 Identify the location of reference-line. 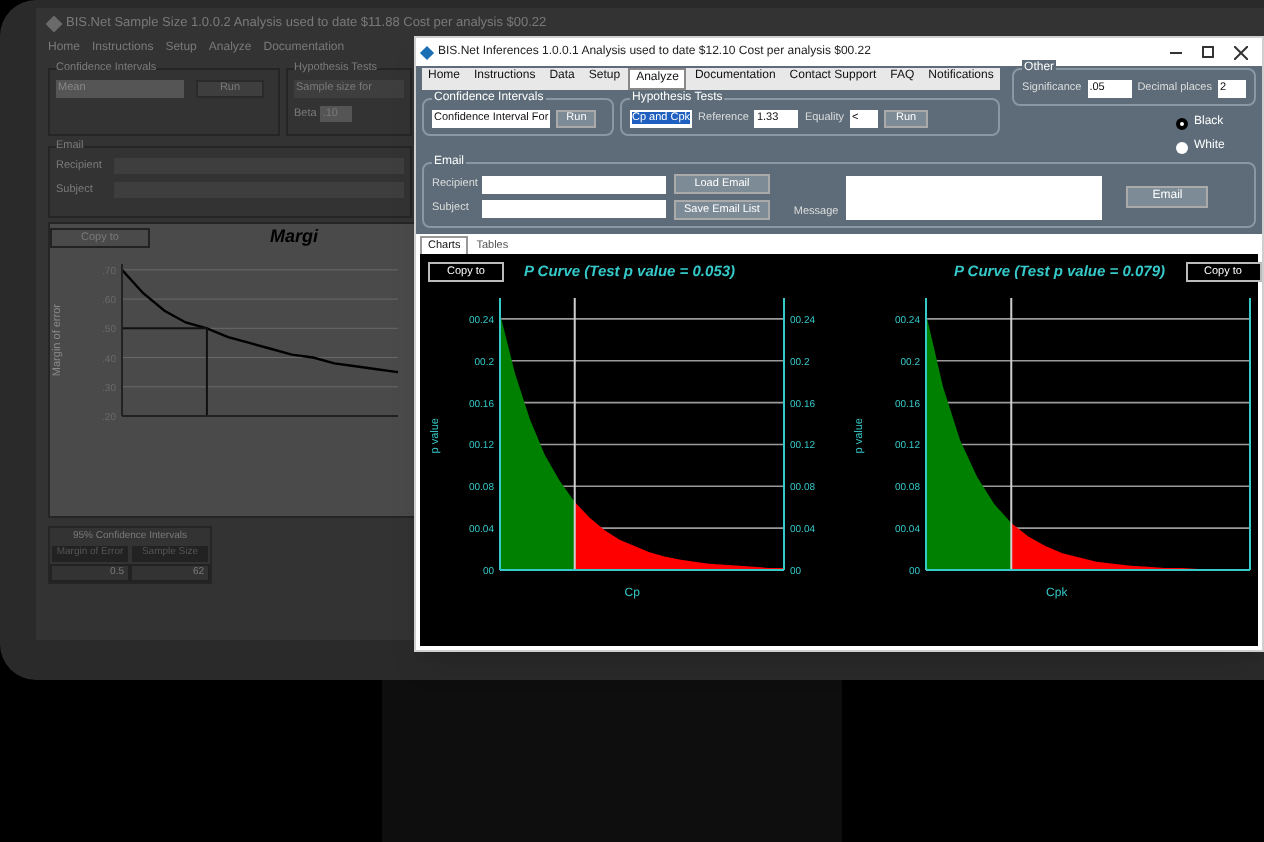
(165, 371).